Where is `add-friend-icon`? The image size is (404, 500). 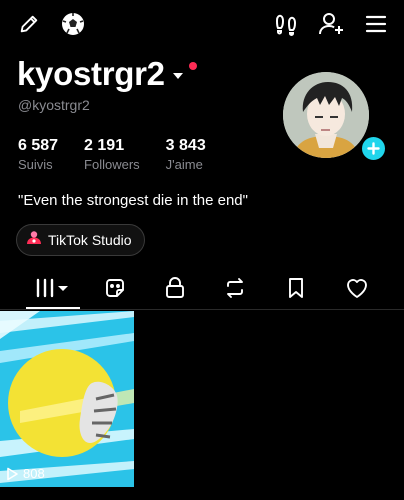
add-friend-icon is located at coordinates (331, 24).